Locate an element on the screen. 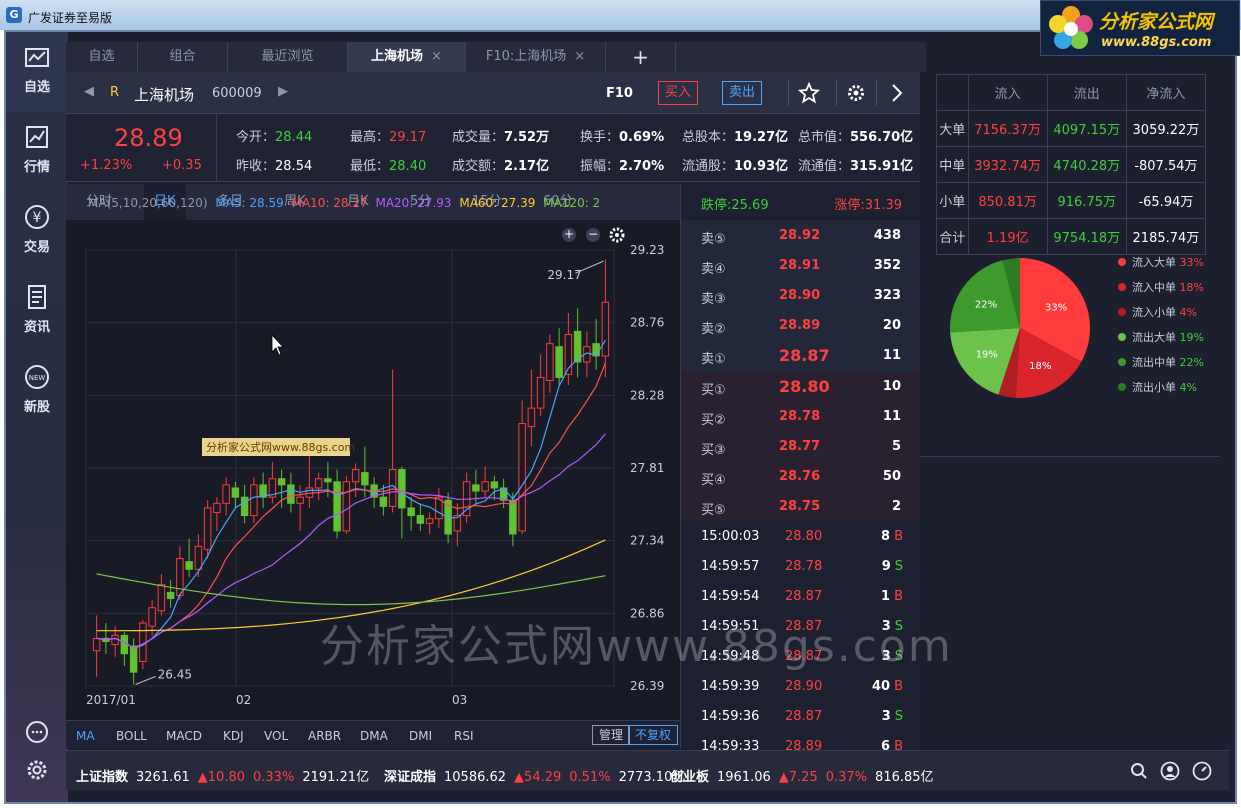 The height and width of the screenshot is (808, 1241). legend-item: 流出小单 4% is located at coordinates (1173, 387).